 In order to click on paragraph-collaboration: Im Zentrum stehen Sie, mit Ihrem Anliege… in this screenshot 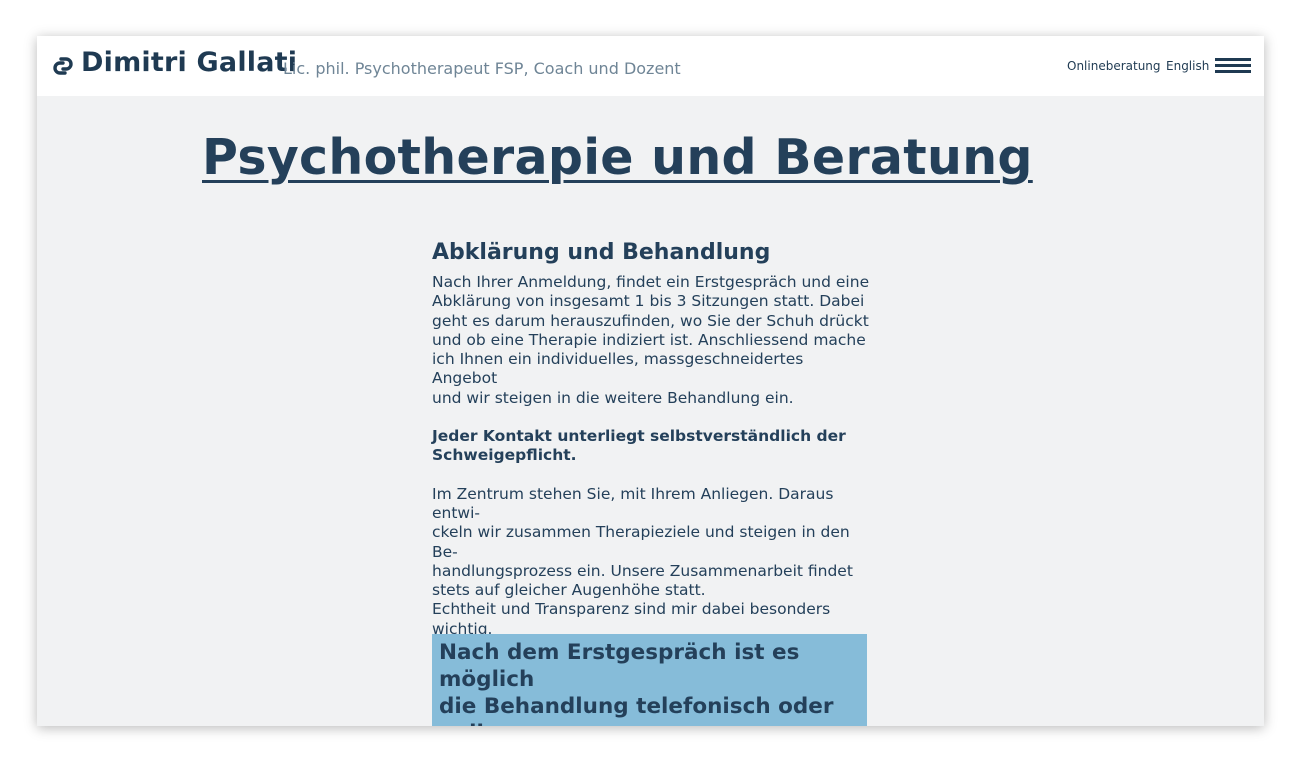, I will do `click(642, 561)`.